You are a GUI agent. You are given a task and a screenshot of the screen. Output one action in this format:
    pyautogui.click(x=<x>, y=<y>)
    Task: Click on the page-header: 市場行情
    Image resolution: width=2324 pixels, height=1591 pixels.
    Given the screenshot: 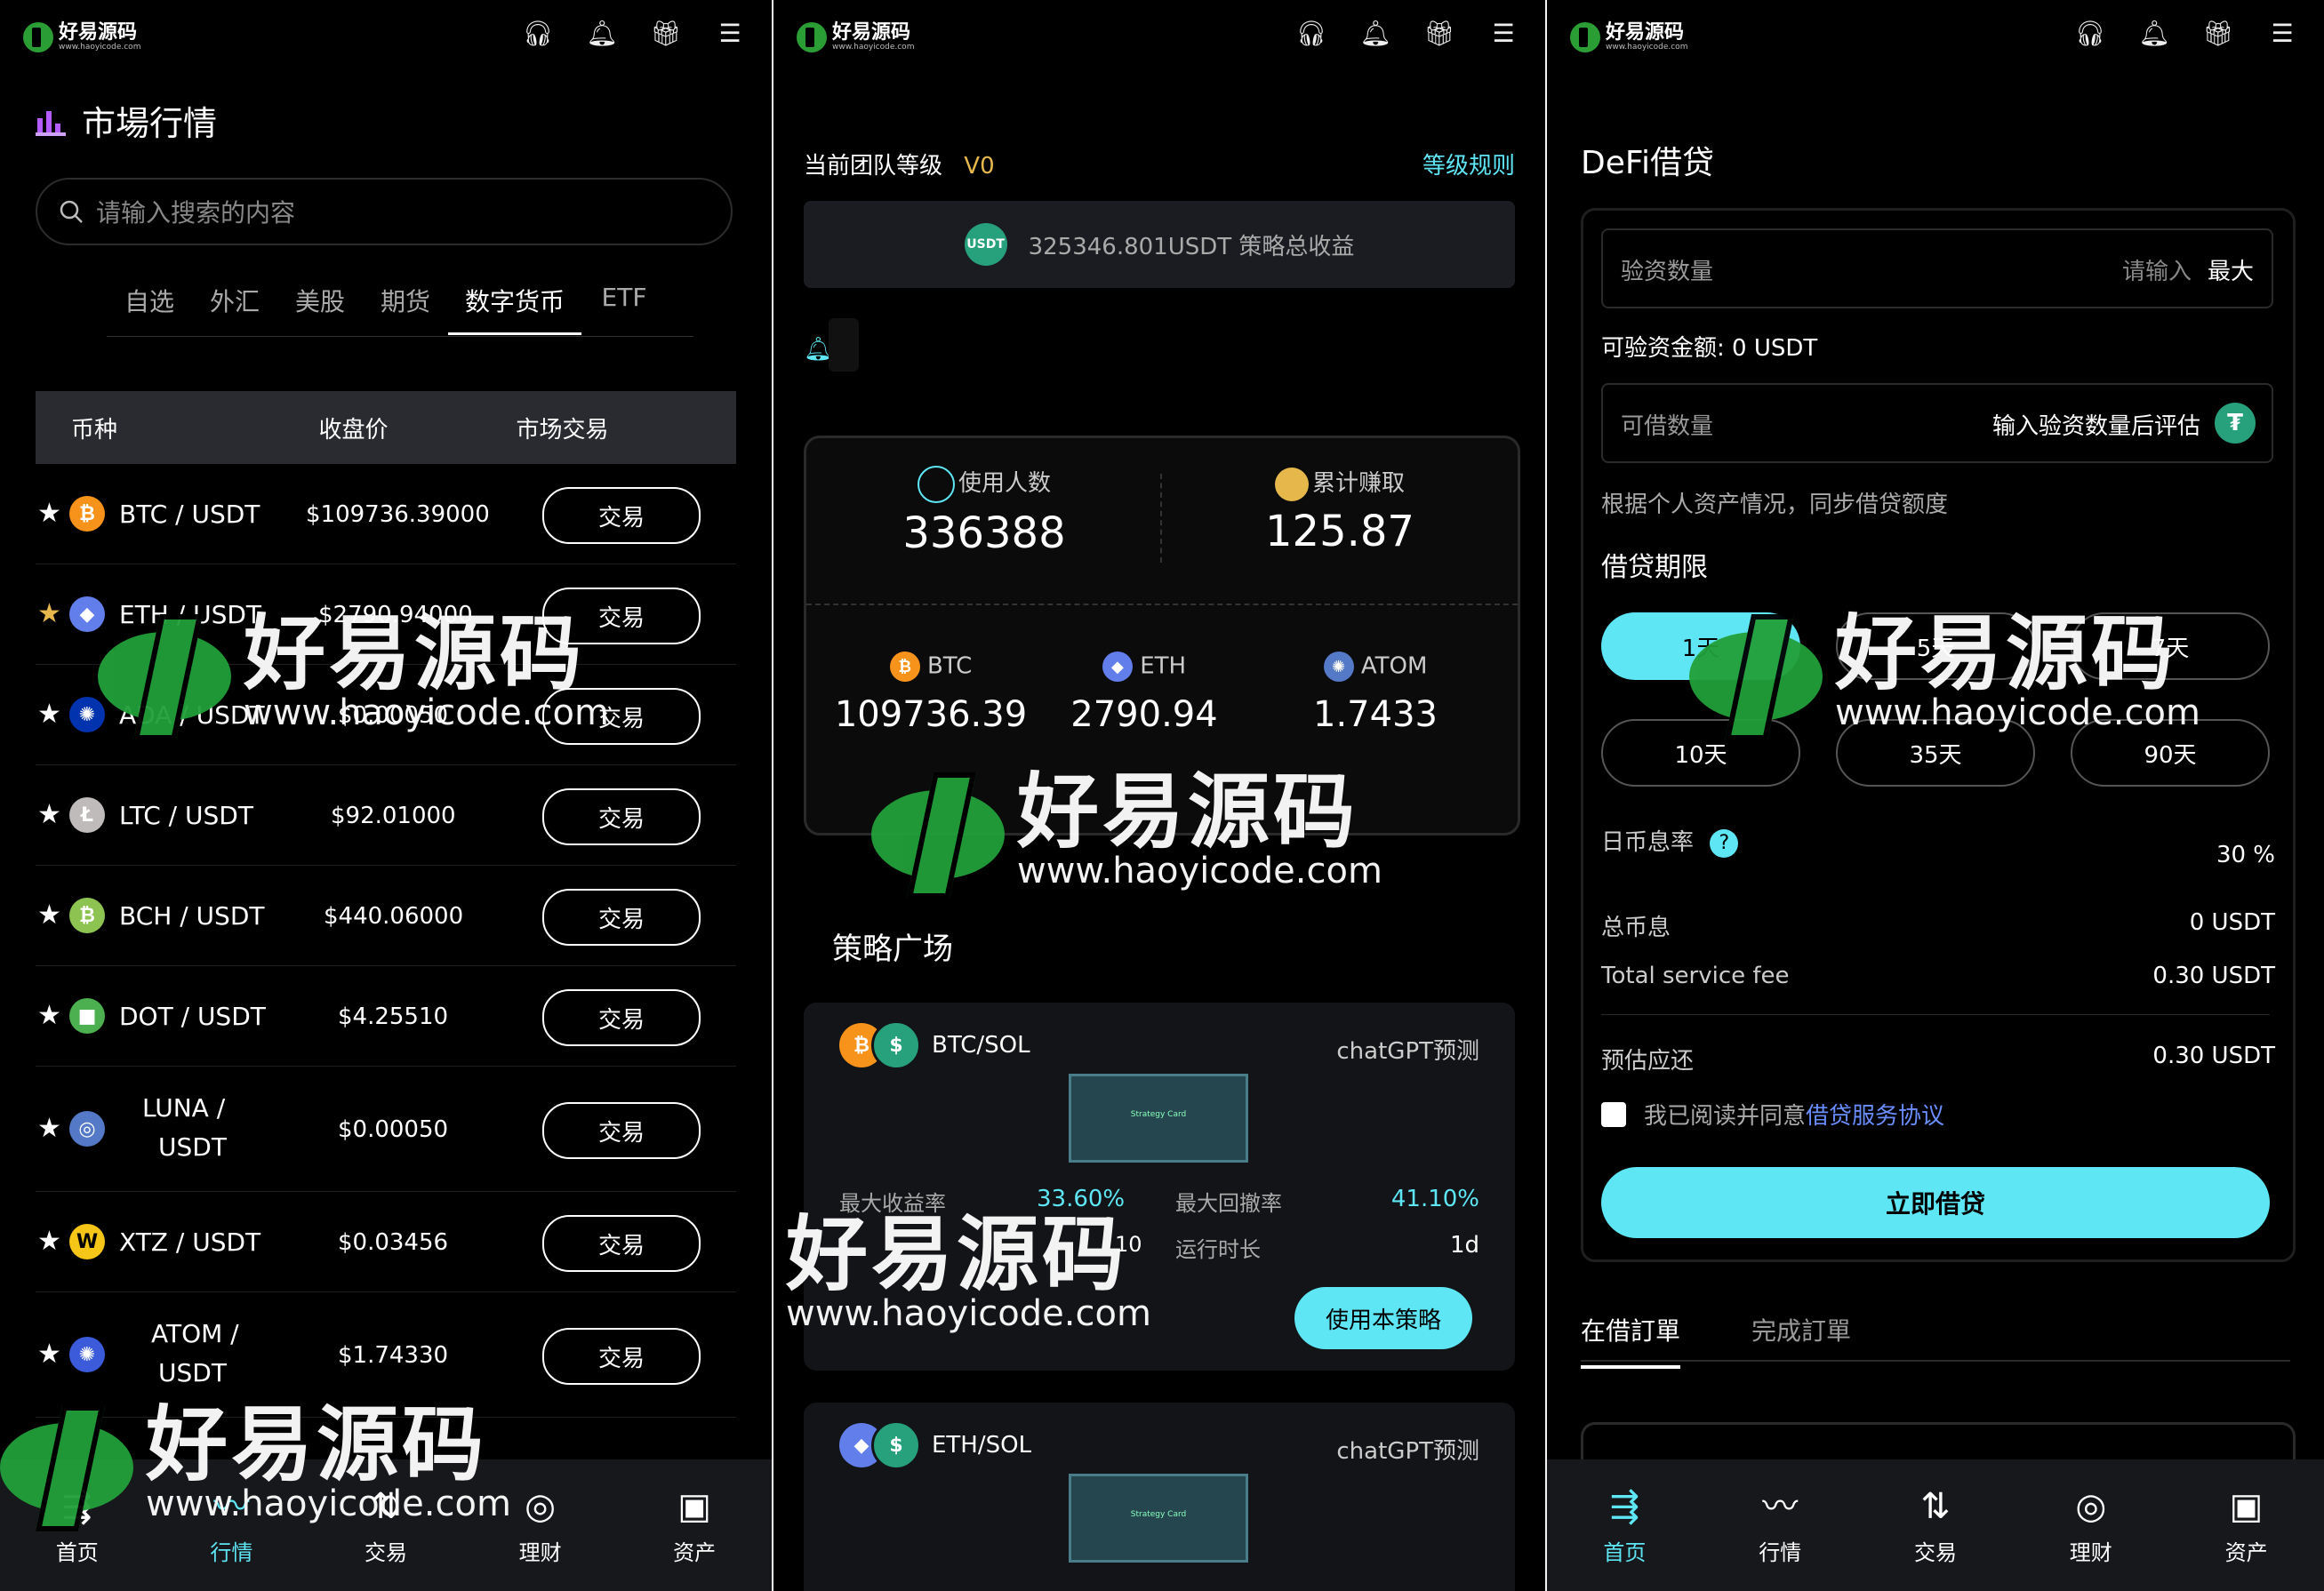 What is the action you would take?
    pyautogui.click(x=126, y=120)
    